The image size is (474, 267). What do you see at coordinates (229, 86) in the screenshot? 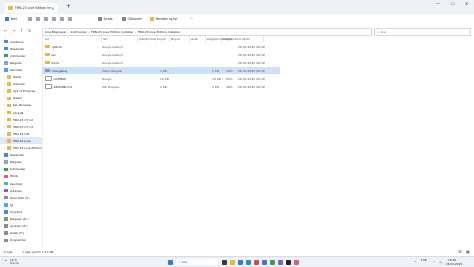
I see `file-ratio: 48%` at bounding box center [229, 86].